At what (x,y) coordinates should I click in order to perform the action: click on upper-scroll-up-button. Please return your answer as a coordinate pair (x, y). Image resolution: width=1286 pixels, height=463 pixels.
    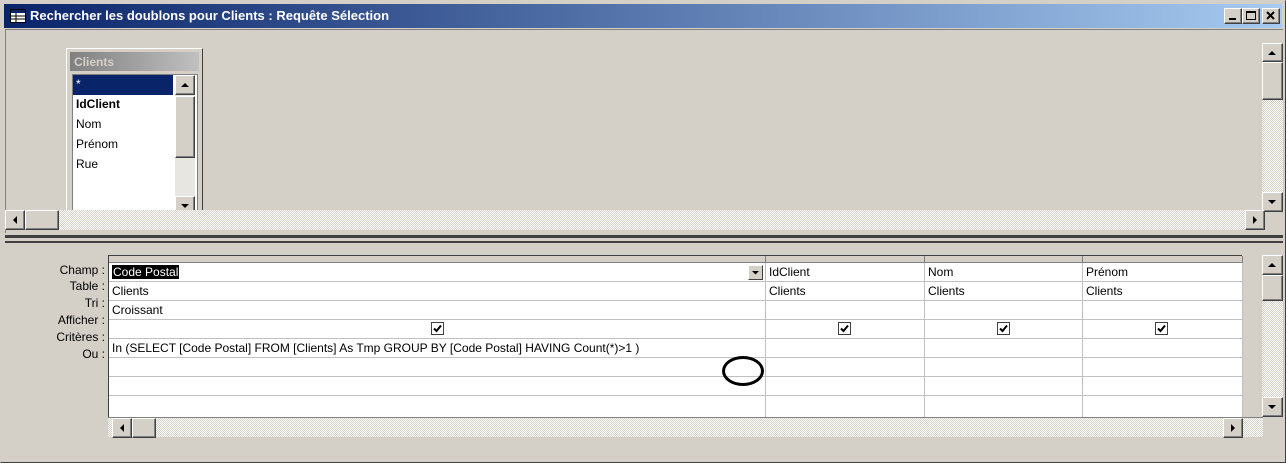
    Looking at the image, I should click on (1272, 52).